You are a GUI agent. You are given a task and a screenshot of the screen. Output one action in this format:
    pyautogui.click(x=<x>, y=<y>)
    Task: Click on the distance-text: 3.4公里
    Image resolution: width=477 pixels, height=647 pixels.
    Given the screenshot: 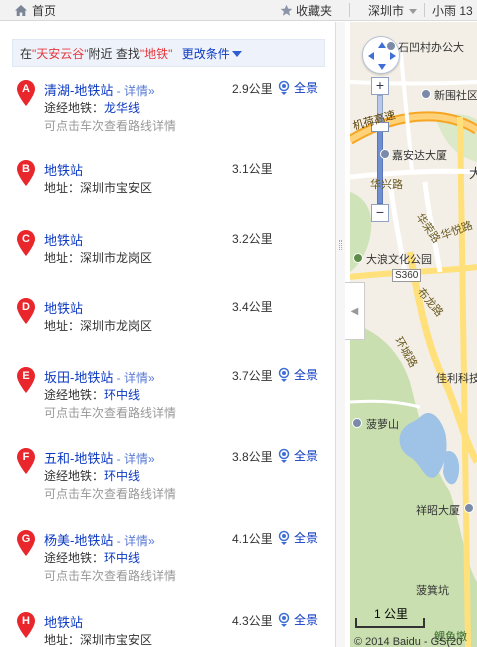 What is the action you would take?
    pyautogui.click(x=252, y=307)
    